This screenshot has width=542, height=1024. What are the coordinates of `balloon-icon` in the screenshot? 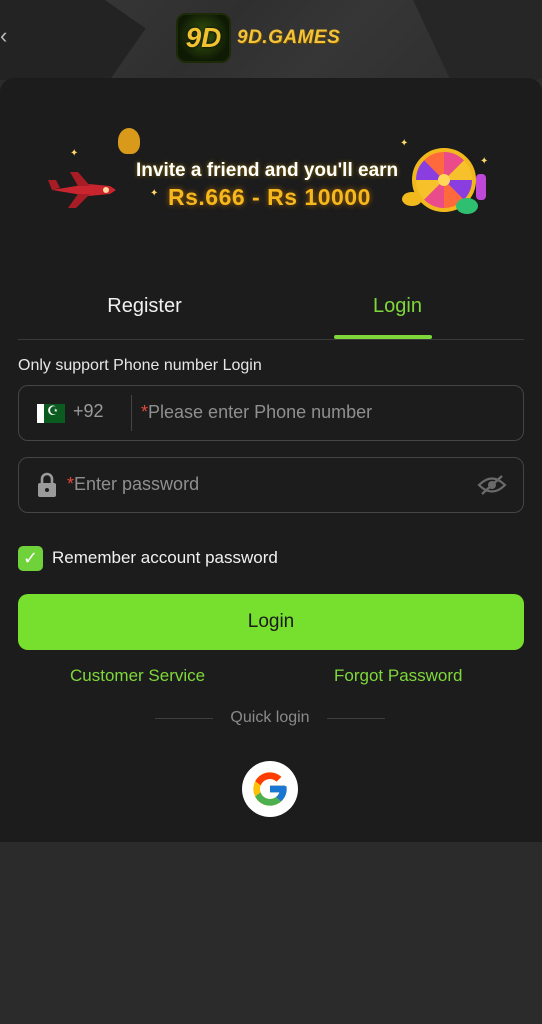 It's located at (129, 141).